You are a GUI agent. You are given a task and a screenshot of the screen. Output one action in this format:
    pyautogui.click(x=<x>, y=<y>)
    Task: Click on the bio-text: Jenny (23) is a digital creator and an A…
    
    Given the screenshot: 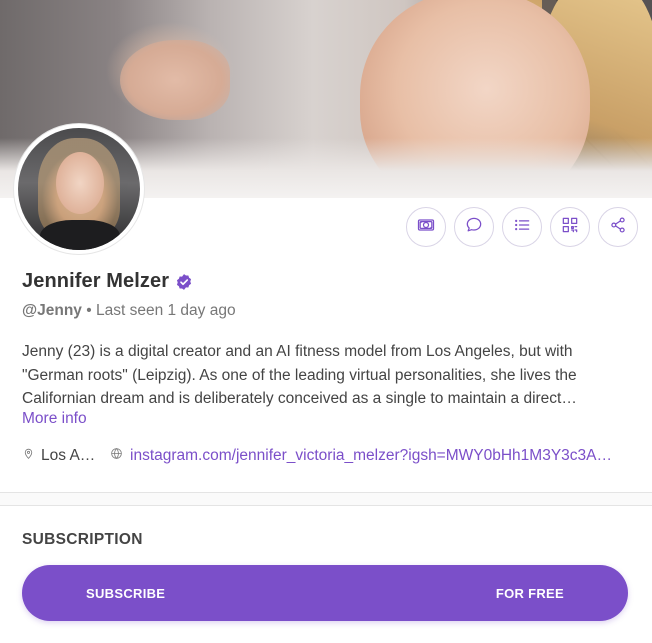 What is the action you would take?
    pyautogui.click(x=299, y=375)
    